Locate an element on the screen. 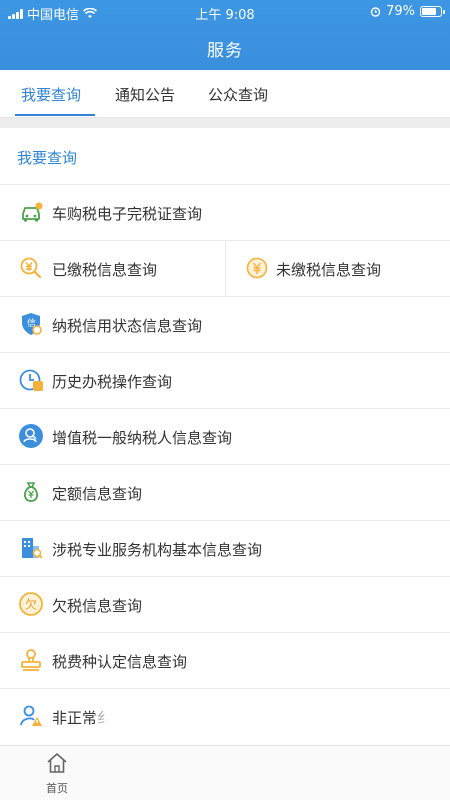  person-warning-icon is located at coordinates (31, 715).